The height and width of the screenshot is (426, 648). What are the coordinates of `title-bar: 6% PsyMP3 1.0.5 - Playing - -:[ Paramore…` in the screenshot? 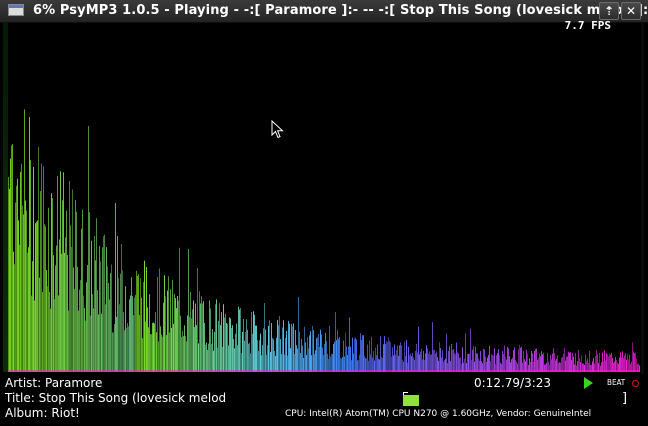 It's located at (324, 11).